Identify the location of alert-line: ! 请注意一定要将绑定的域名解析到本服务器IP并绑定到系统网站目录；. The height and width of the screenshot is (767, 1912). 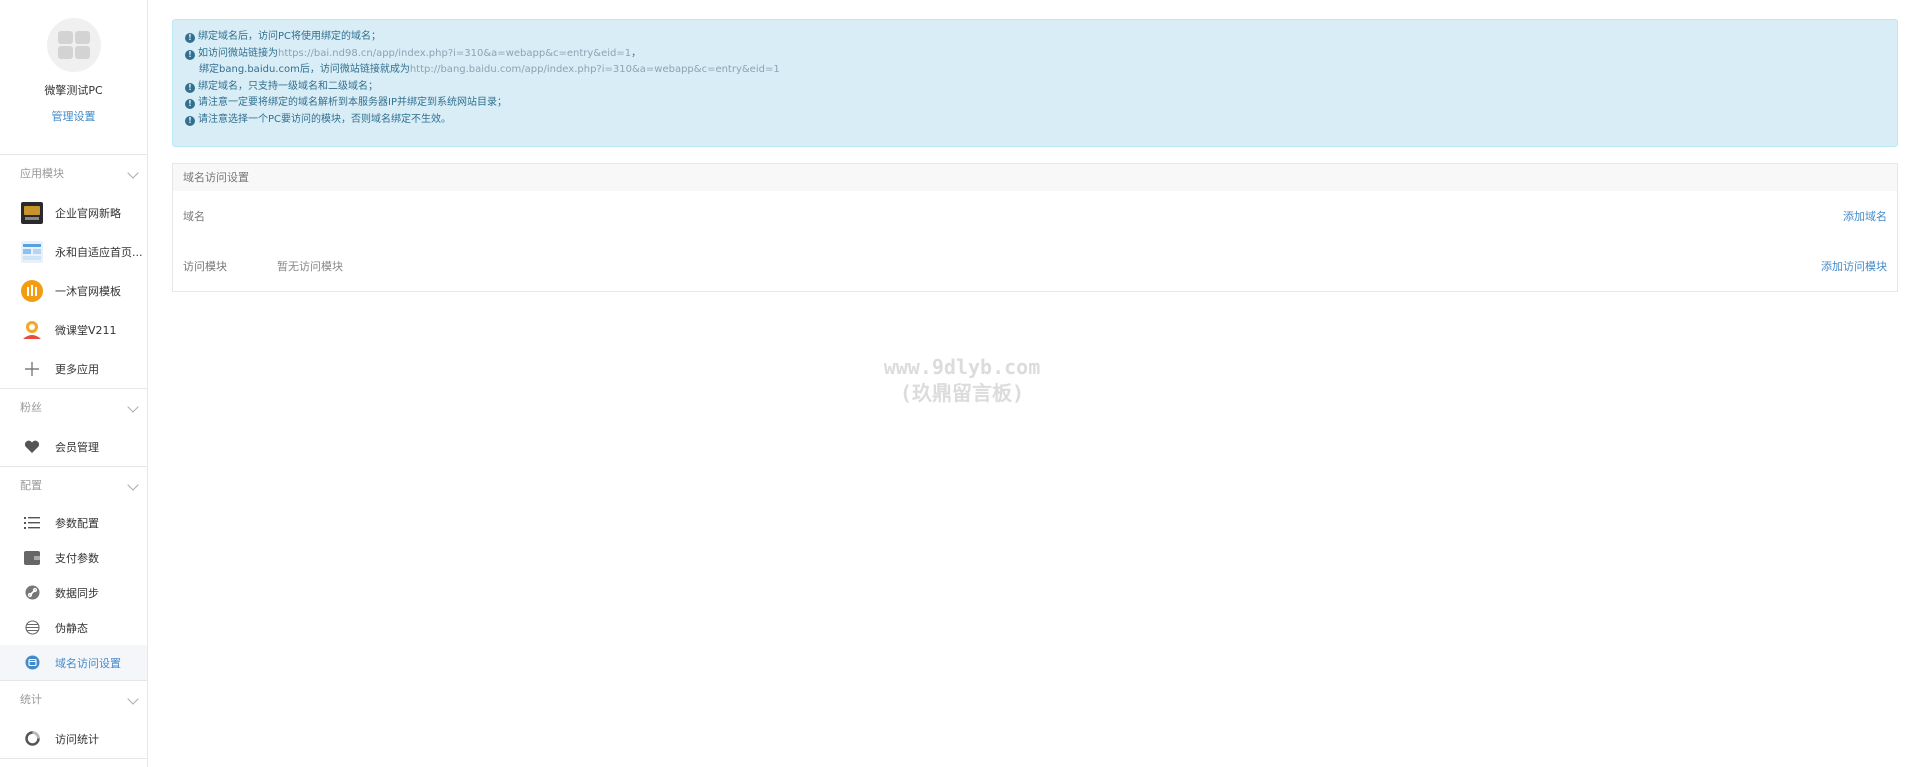
(1036, 103).